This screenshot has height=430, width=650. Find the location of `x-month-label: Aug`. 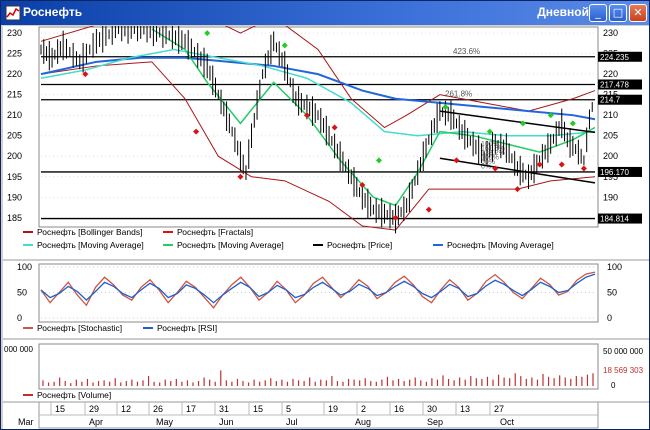

x-month-label: Aug is located at coordinates (363, 422).